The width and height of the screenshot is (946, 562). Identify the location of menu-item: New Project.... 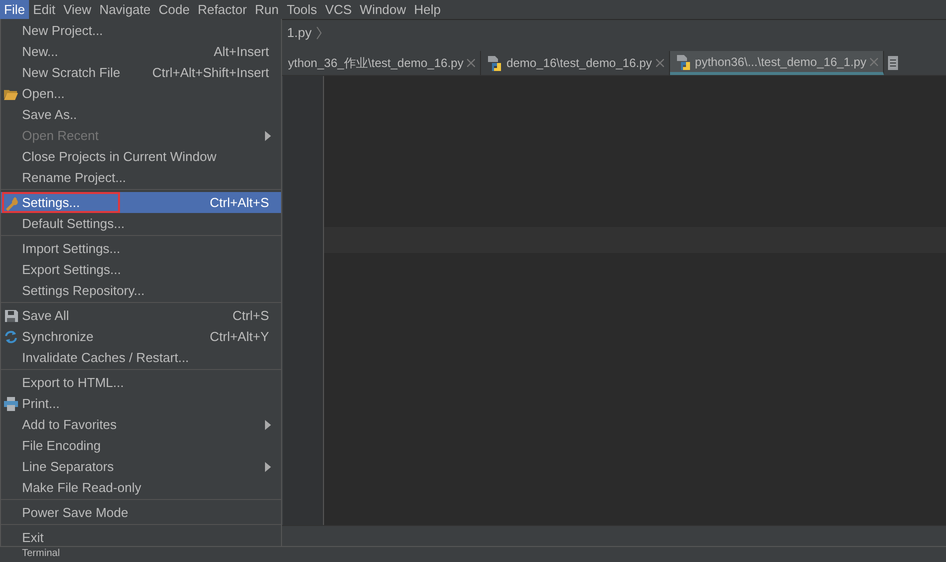
(141, 30).